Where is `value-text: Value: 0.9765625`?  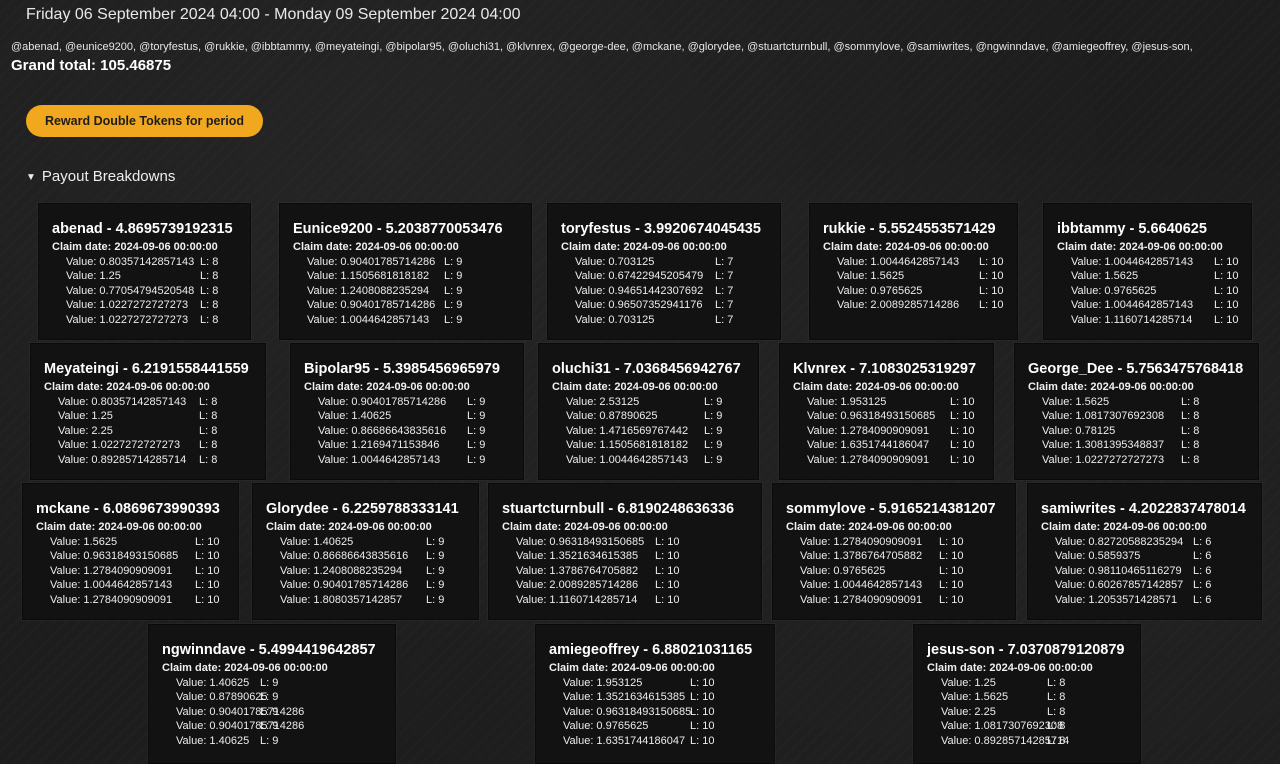
value-text: Value: 0.9765625 is located at coordinates (606, 726).